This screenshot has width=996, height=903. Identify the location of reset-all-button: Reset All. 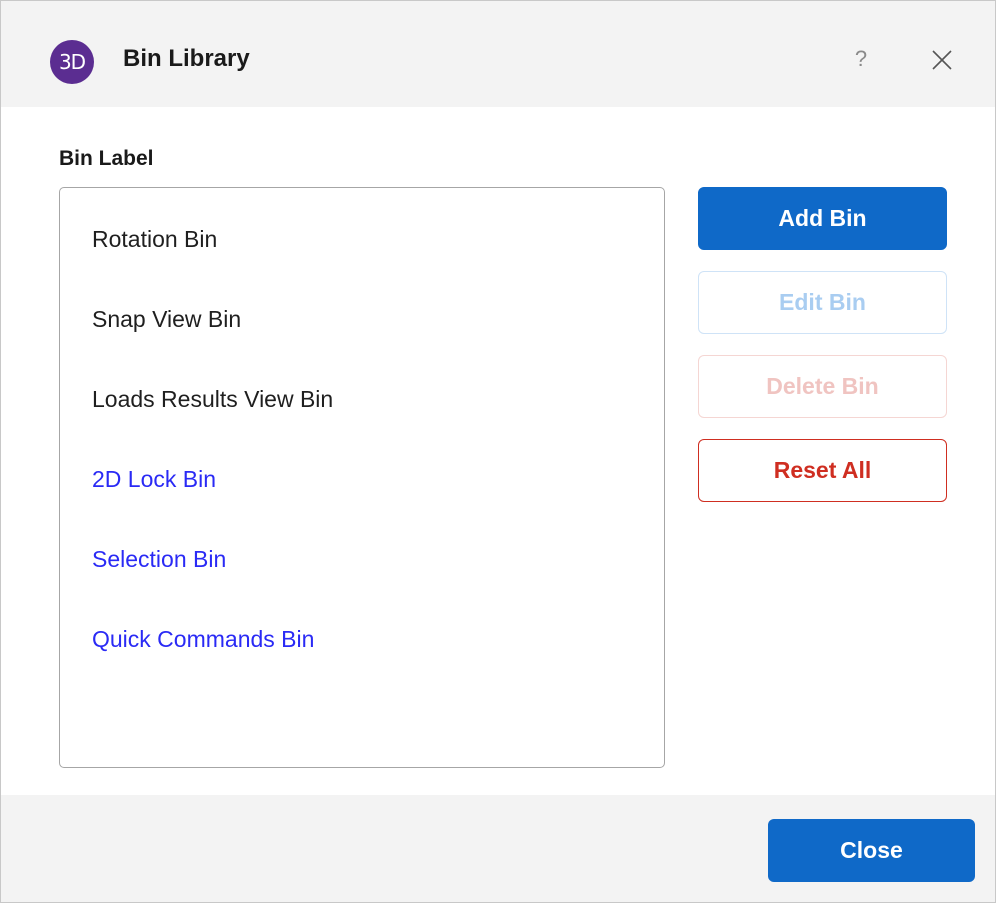
(822, 470).